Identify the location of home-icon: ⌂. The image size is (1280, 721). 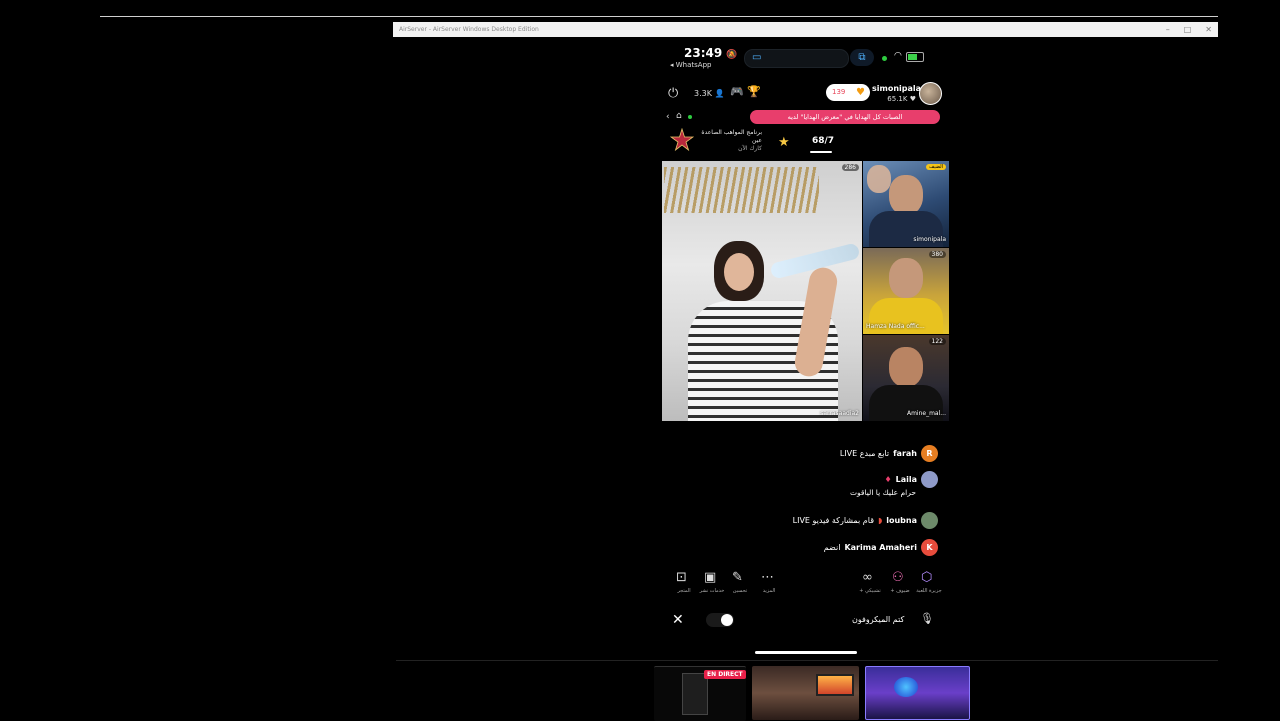
(679, 116).